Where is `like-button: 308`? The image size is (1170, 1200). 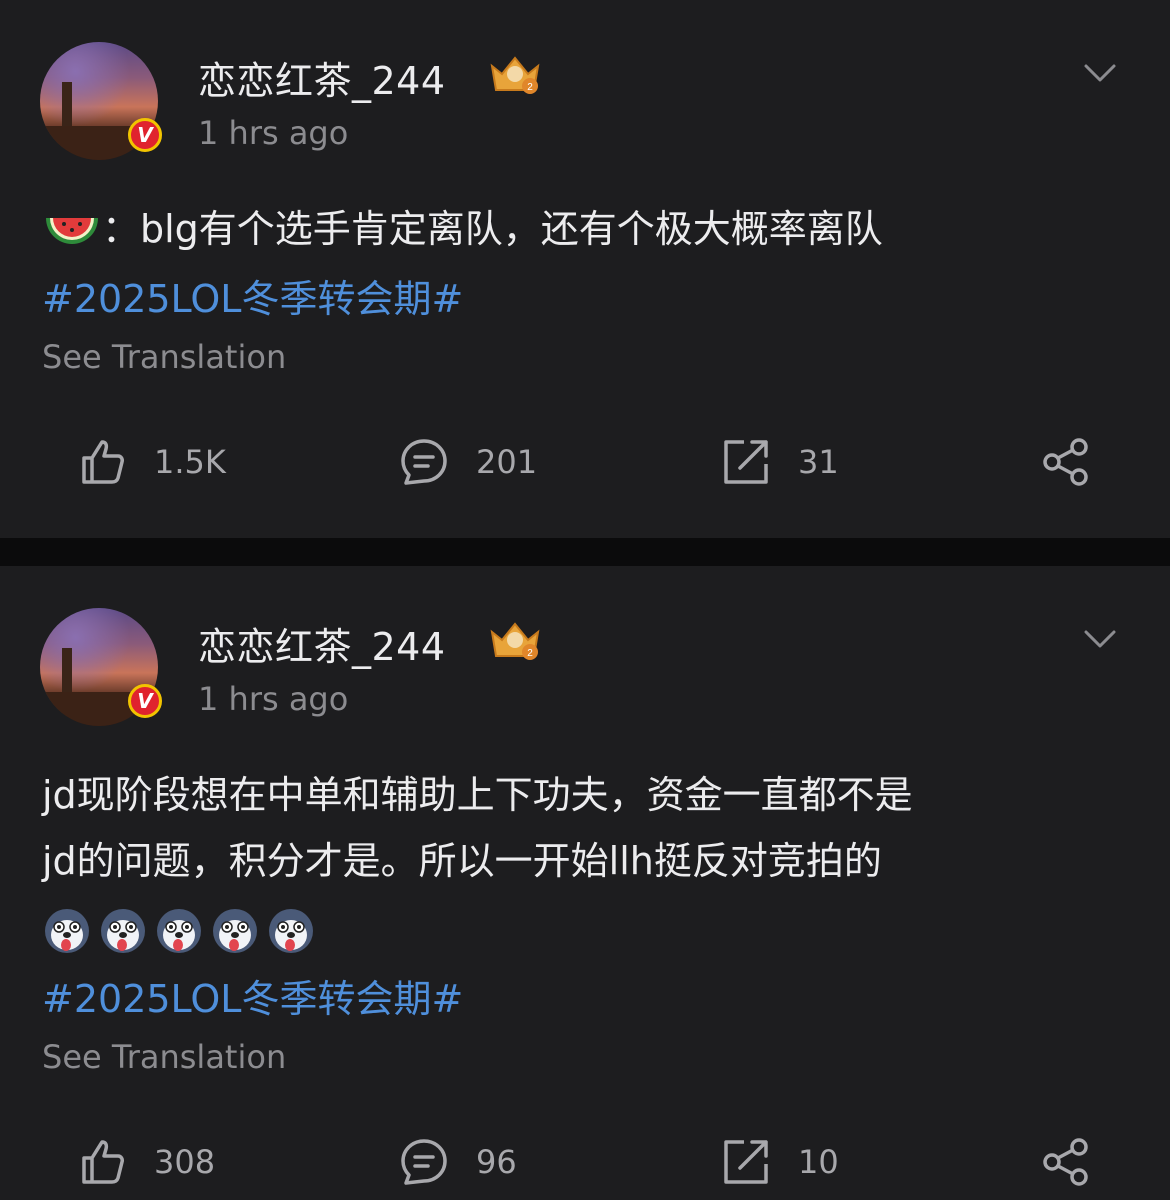
like-button: 308 is located at coordinates (145, 1162).